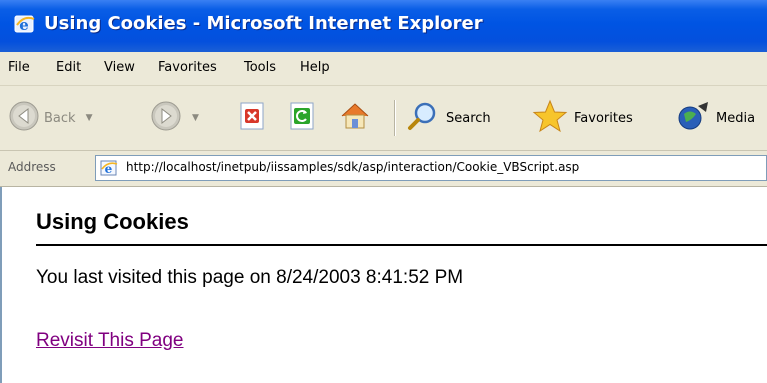 The width and height of the screenshot is (767, 383). I want to click on address-label: Address, so click(32, 167).